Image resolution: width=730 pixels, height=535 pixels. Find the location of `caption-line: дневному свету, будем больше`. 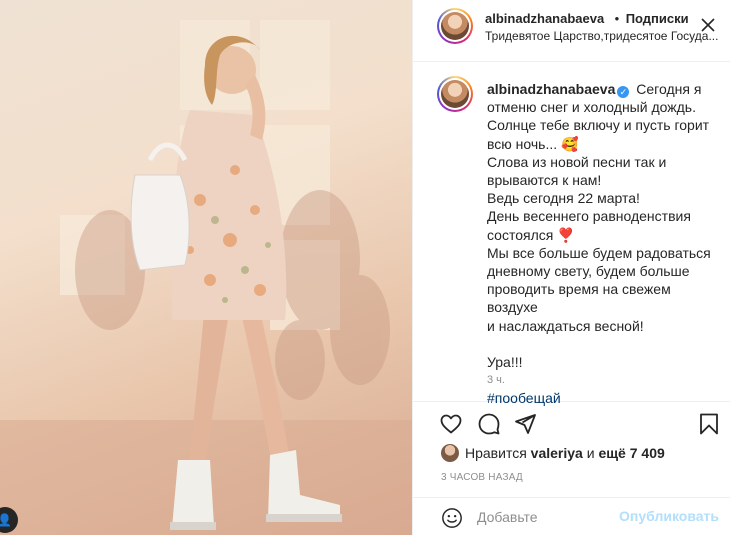

caption-line: дневному свету, будем больше is located at coordinates (588, 271).